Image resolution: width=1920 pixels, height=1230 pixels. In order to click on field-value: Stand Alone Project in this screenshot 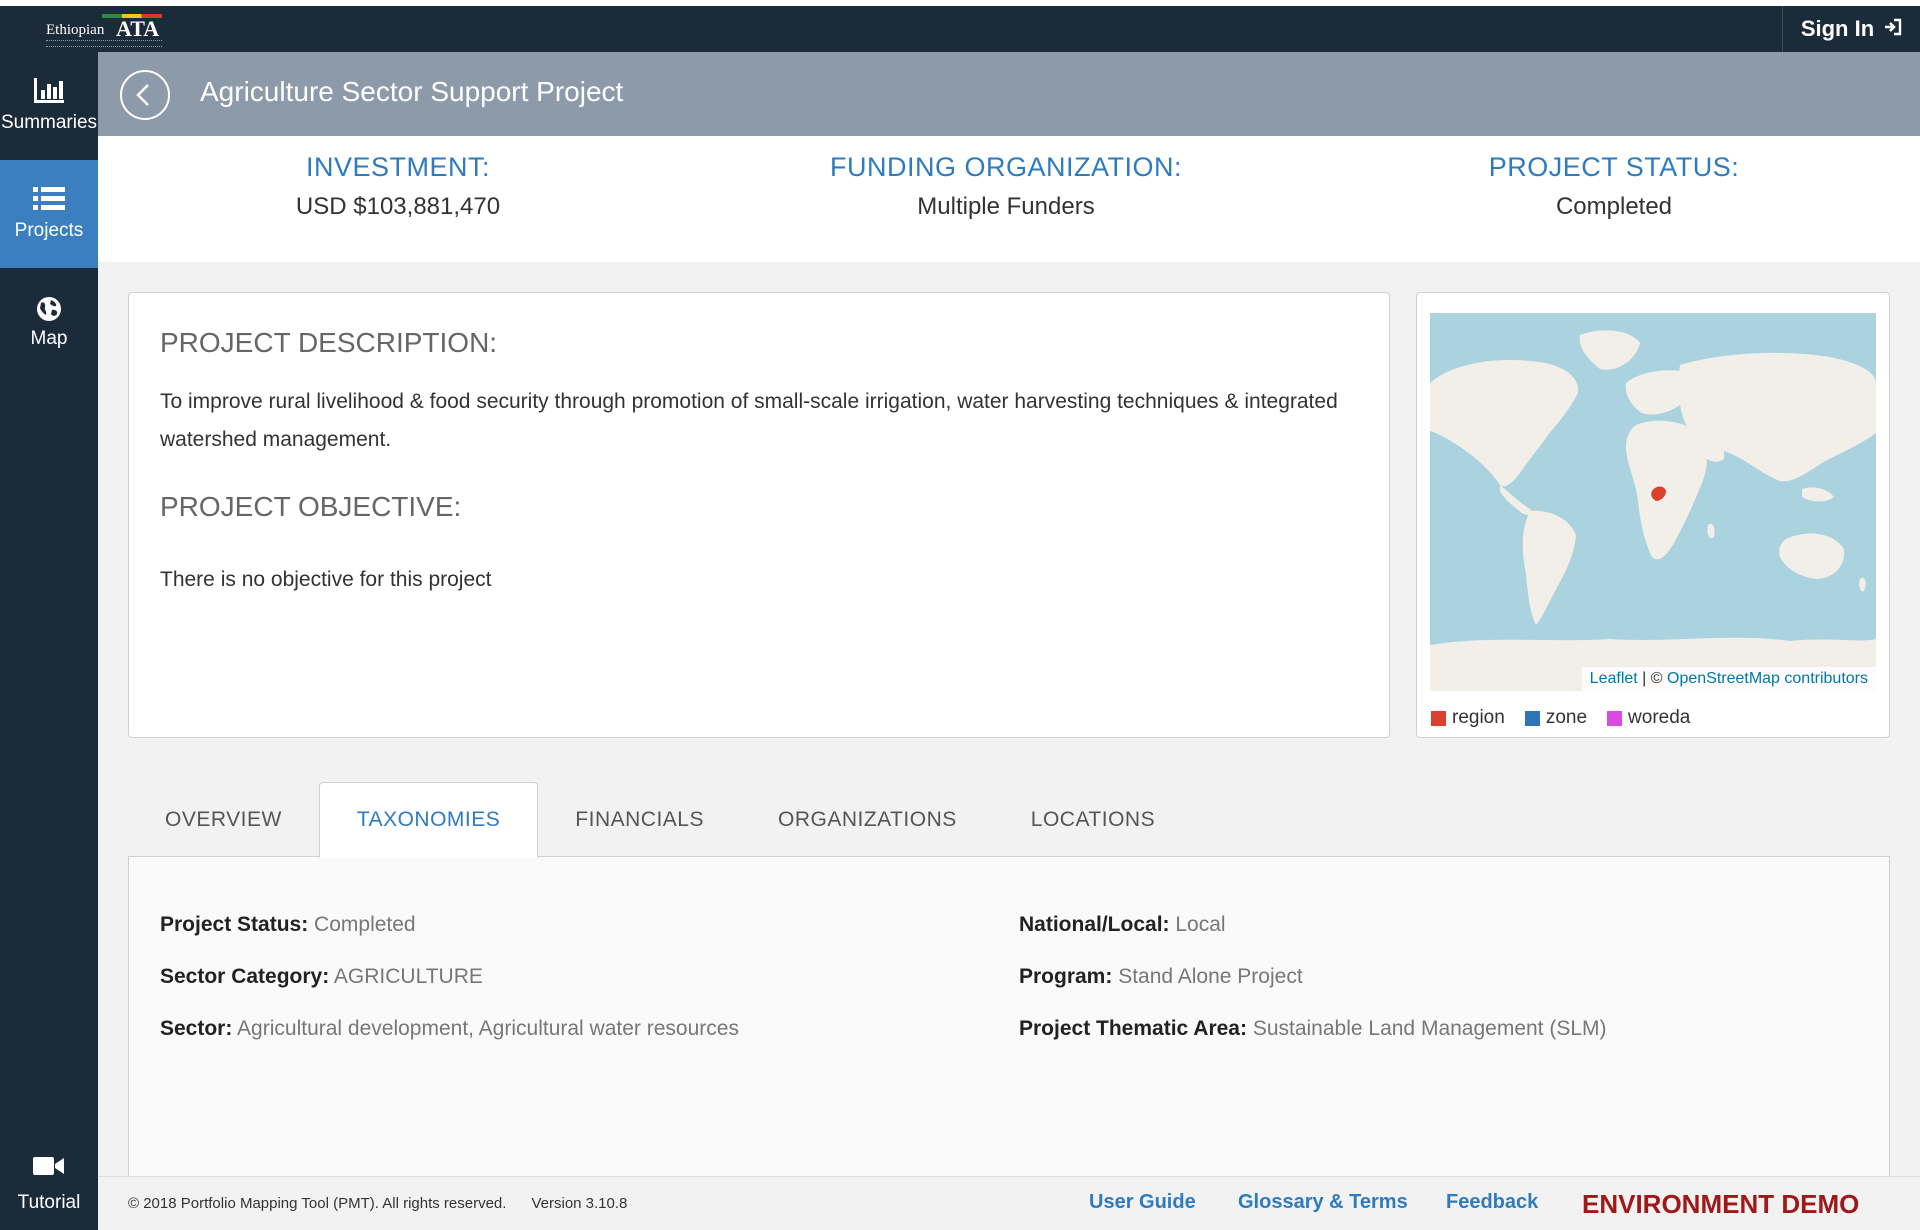, I will do `click(1210, 976)`.